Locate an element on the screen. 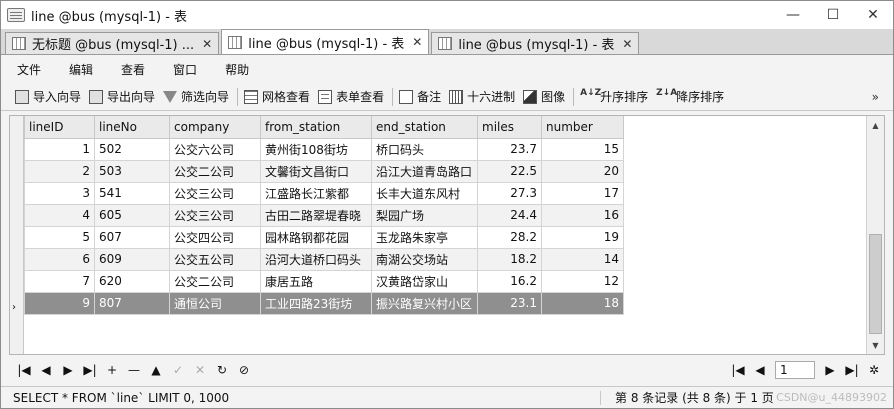 Image resolution: width=894 pixels, height=409 pixels. column-header-from-station: from_station is located at coordinates (316, 127).